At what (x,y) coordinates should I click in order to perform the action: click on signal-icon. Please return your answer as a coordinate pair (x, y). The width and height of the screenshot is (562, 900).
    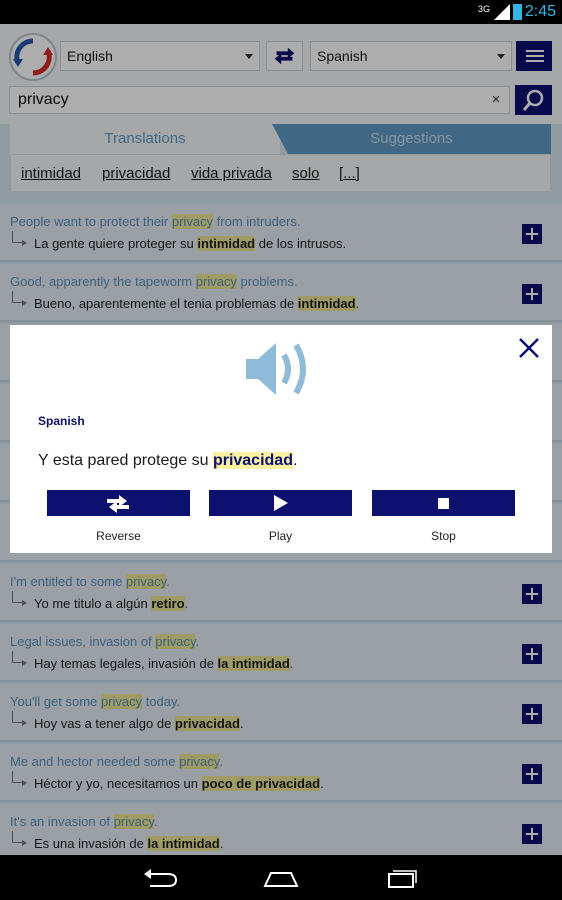
    Looking at the image, I should click on (502, 12).